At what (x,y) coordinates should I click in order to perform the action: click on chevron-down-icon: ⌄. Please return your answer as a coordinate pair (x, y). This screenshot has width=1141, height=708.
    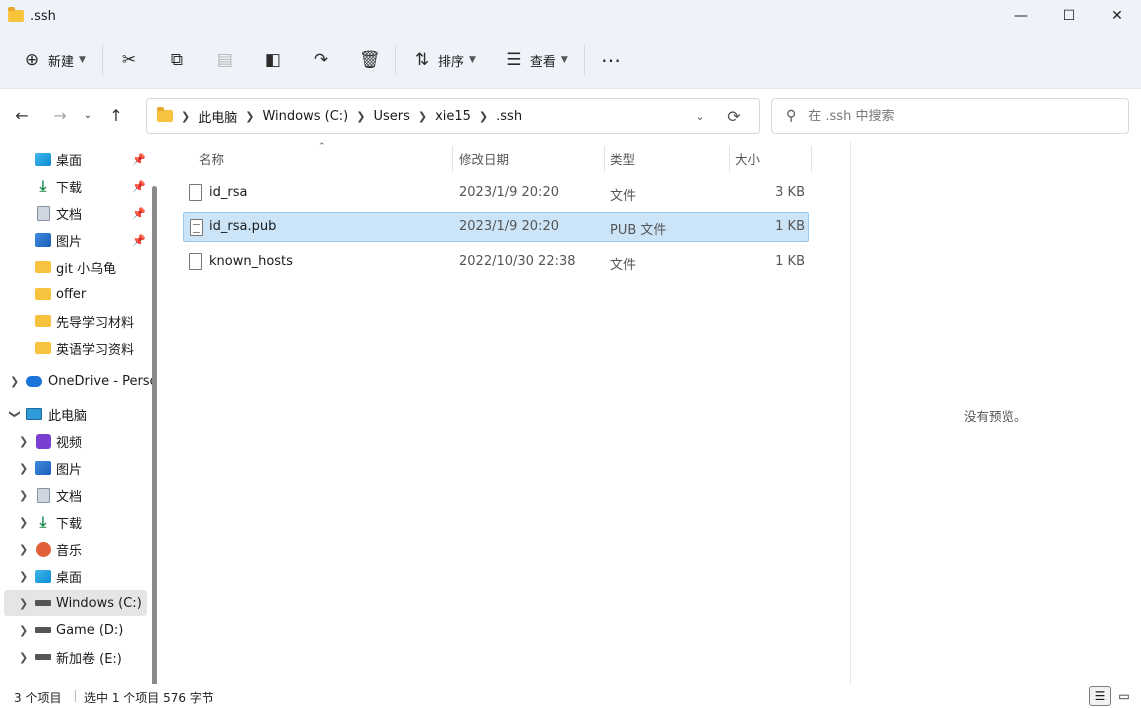
    Looking at the image, I should click on (700, 116).